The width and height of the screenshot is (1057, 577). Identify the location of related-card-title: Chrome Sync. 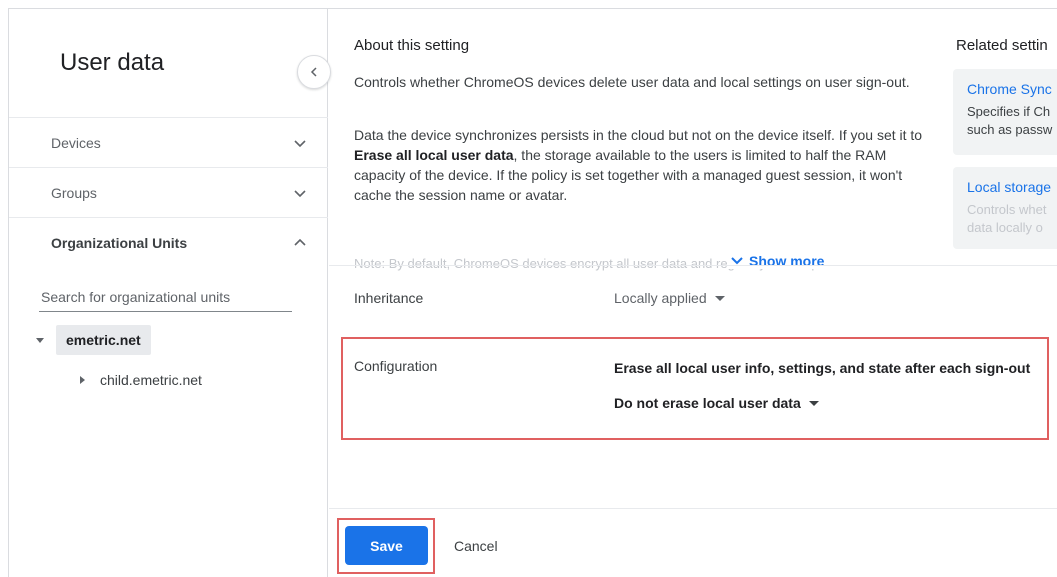
(1012, 89).